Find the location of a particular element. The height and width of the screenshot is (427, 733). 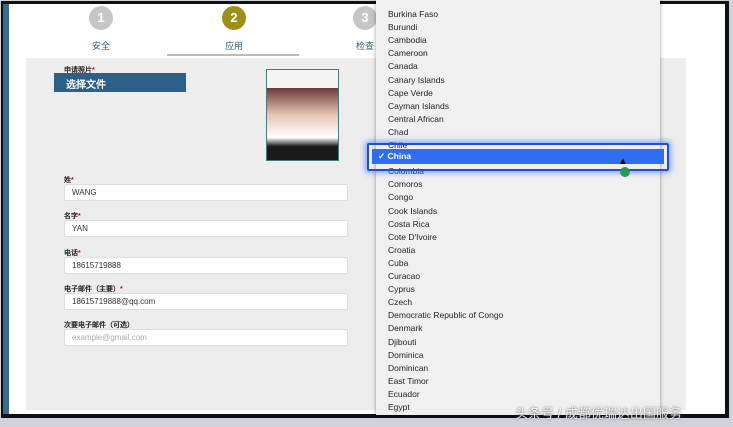

step-1-circle: 1 is located at coordinates (101, 18).